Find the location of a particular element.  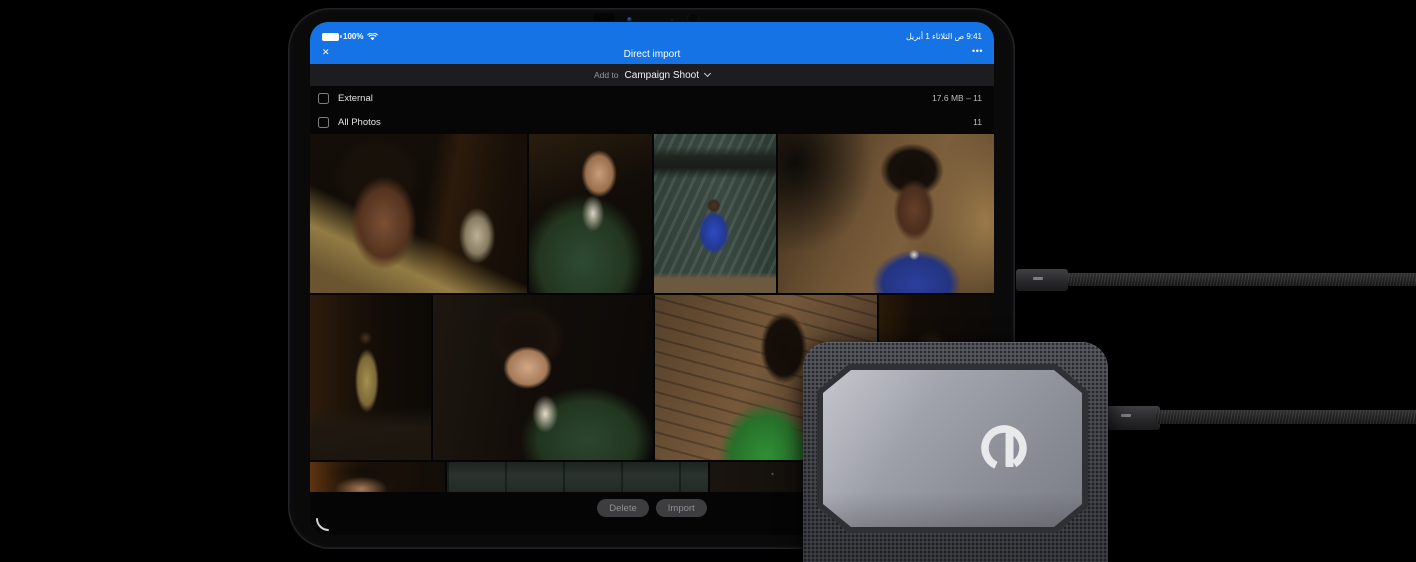

grid-row is located at coordinates (652, 213).